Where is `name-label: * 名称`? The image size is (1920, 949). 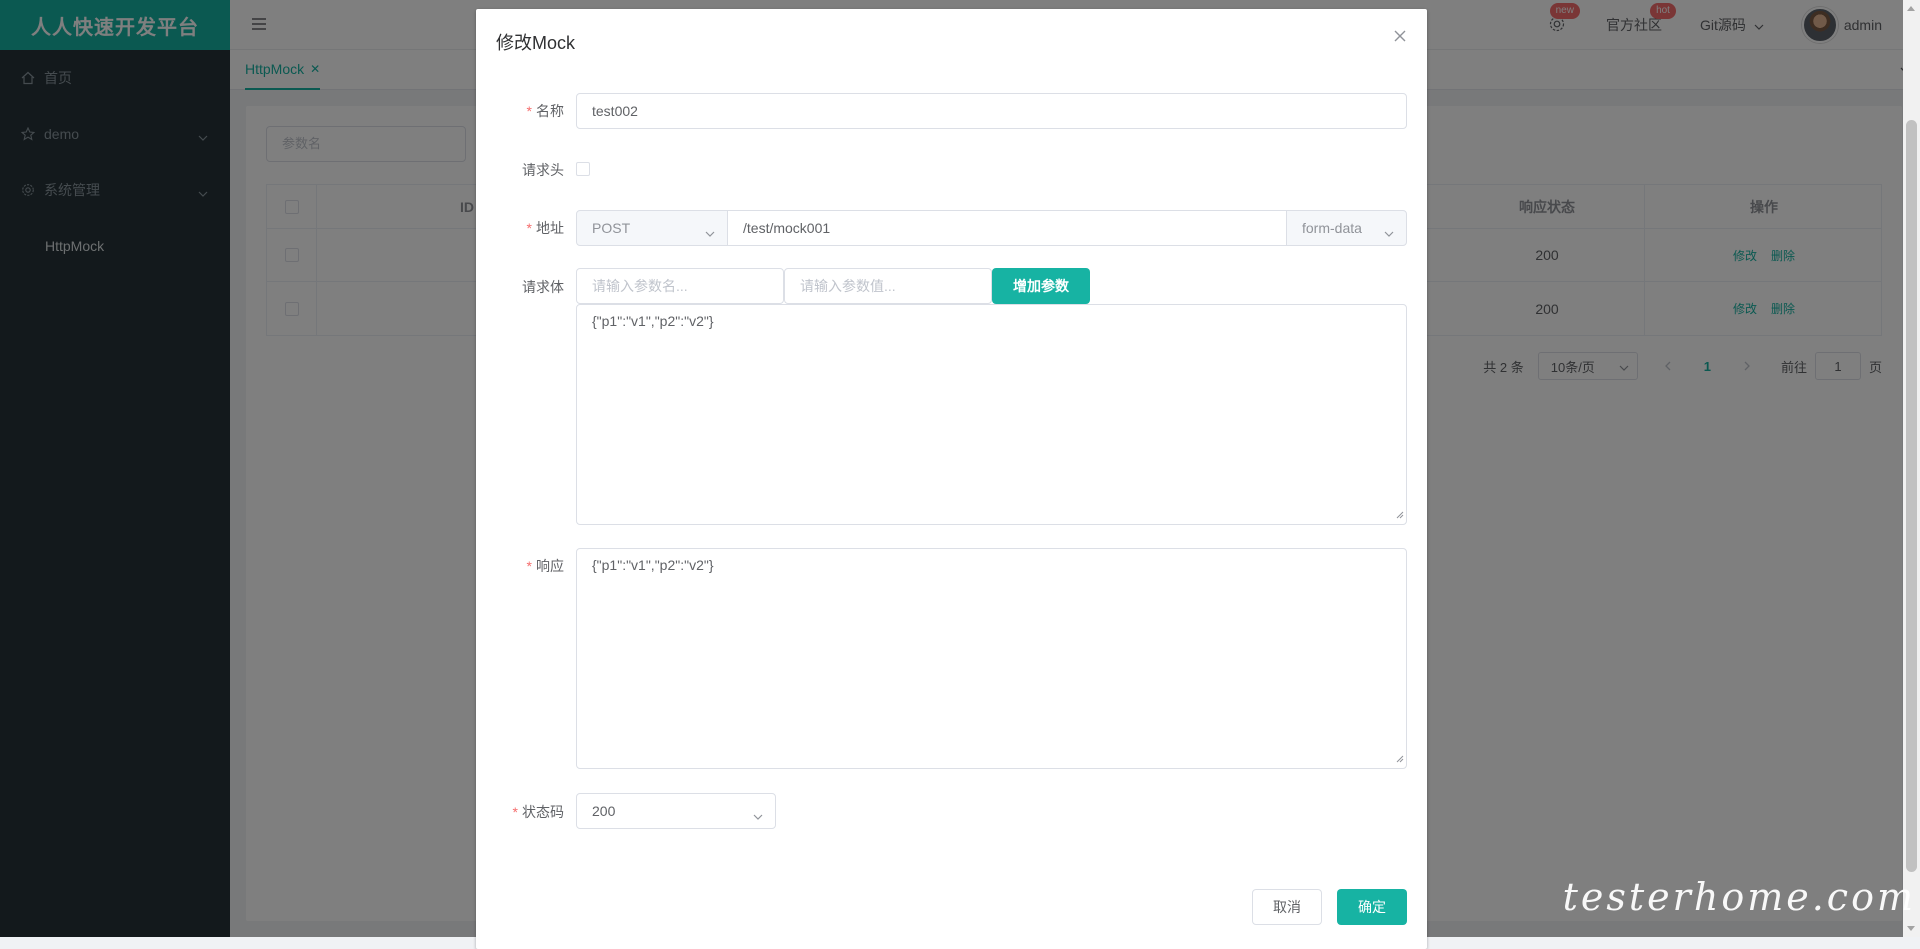
name-label: * 名称 is located at coordinates (545, 111).